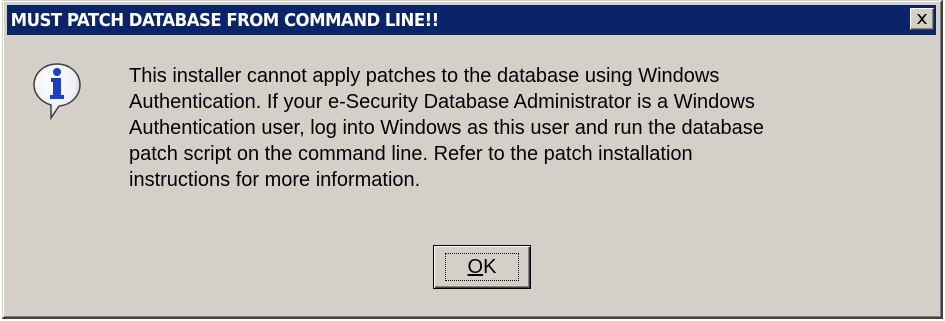 This screenshot has height=321, width=945. I want to click on close-button, so click(922, 19).